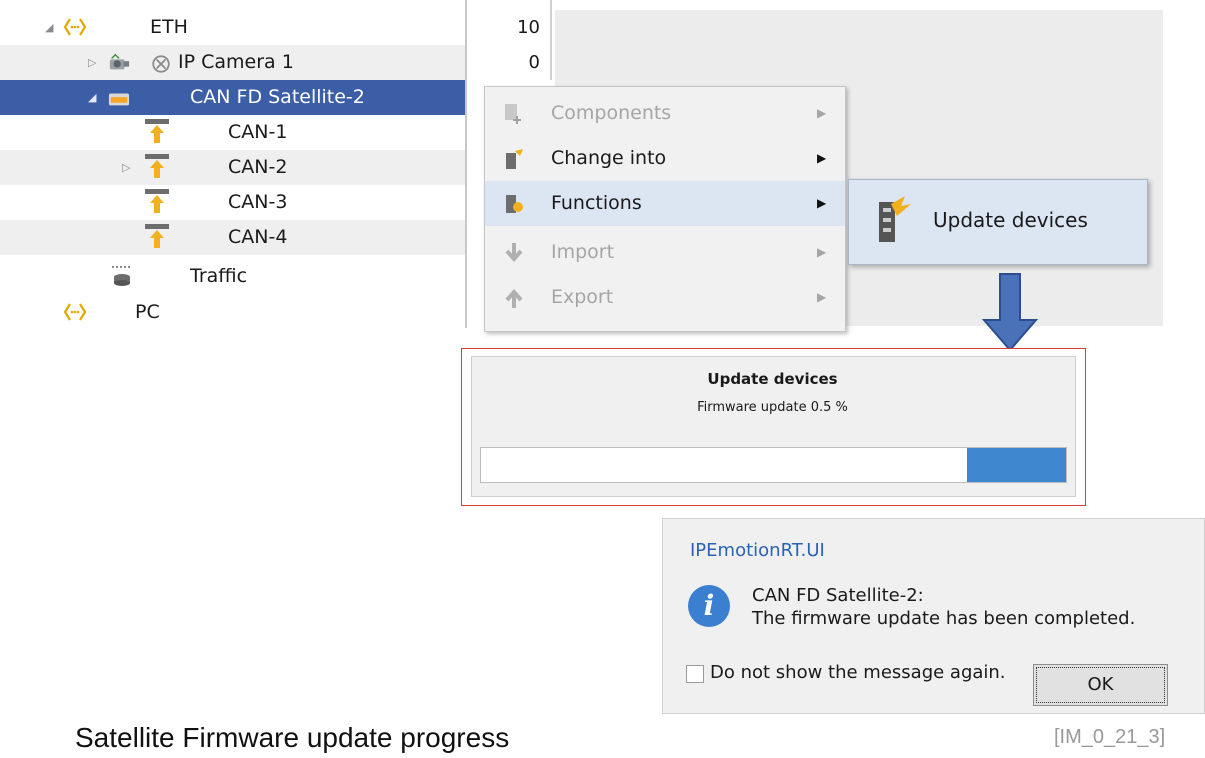  What do you see at coordinates (169, 27) in the screenshot?
I see `tree-row-label: ETH` at bounding box center [169, 27].